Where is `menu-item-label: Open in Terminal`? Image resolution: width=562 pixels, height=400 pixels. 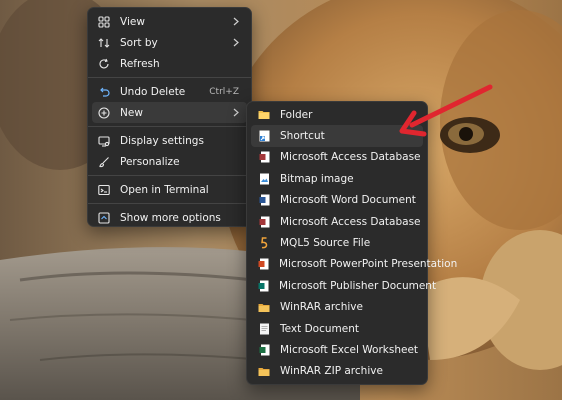 menu-item-label: Open in Terminal is located at coordinates (164, 189).